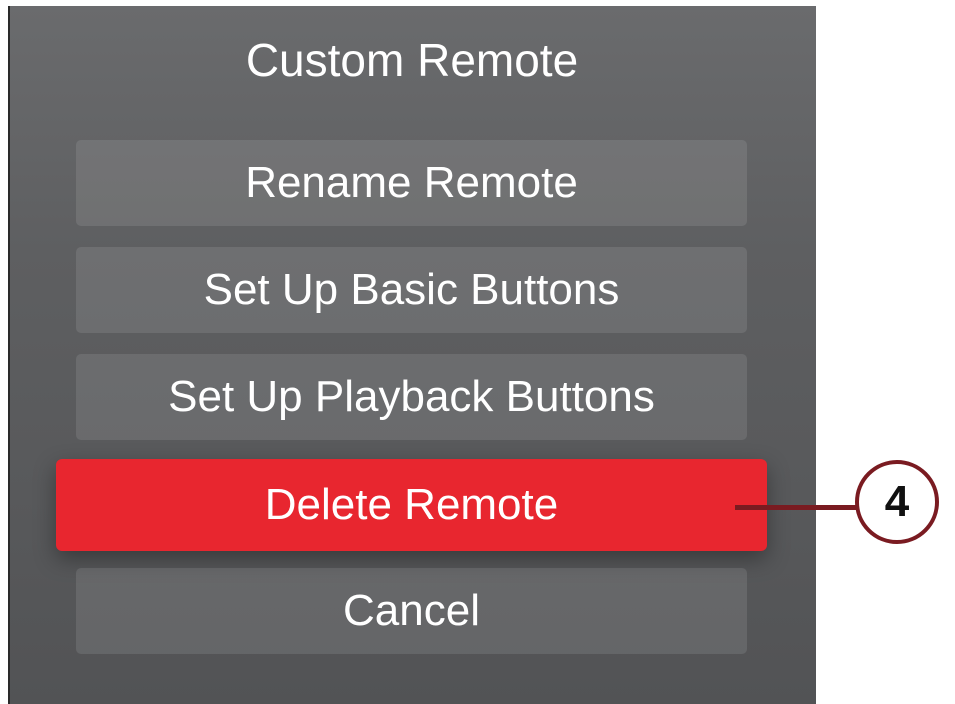 The height and width of the screenshot is (704, 955). I want to click on callout-step-badge: 4, so click(897, 502).